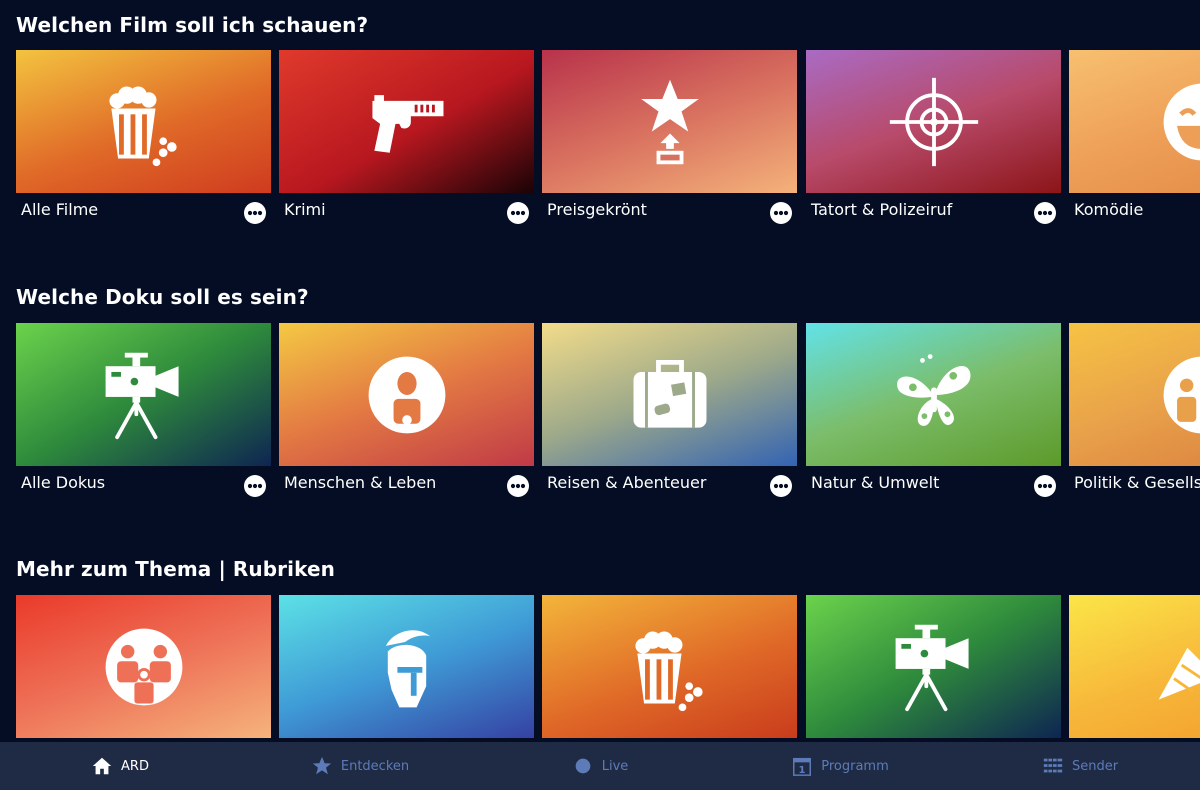 The image size is (1200, 790). I want to click on section-title-dokus: Welche Doku soll es sein?, so click(162, 297).